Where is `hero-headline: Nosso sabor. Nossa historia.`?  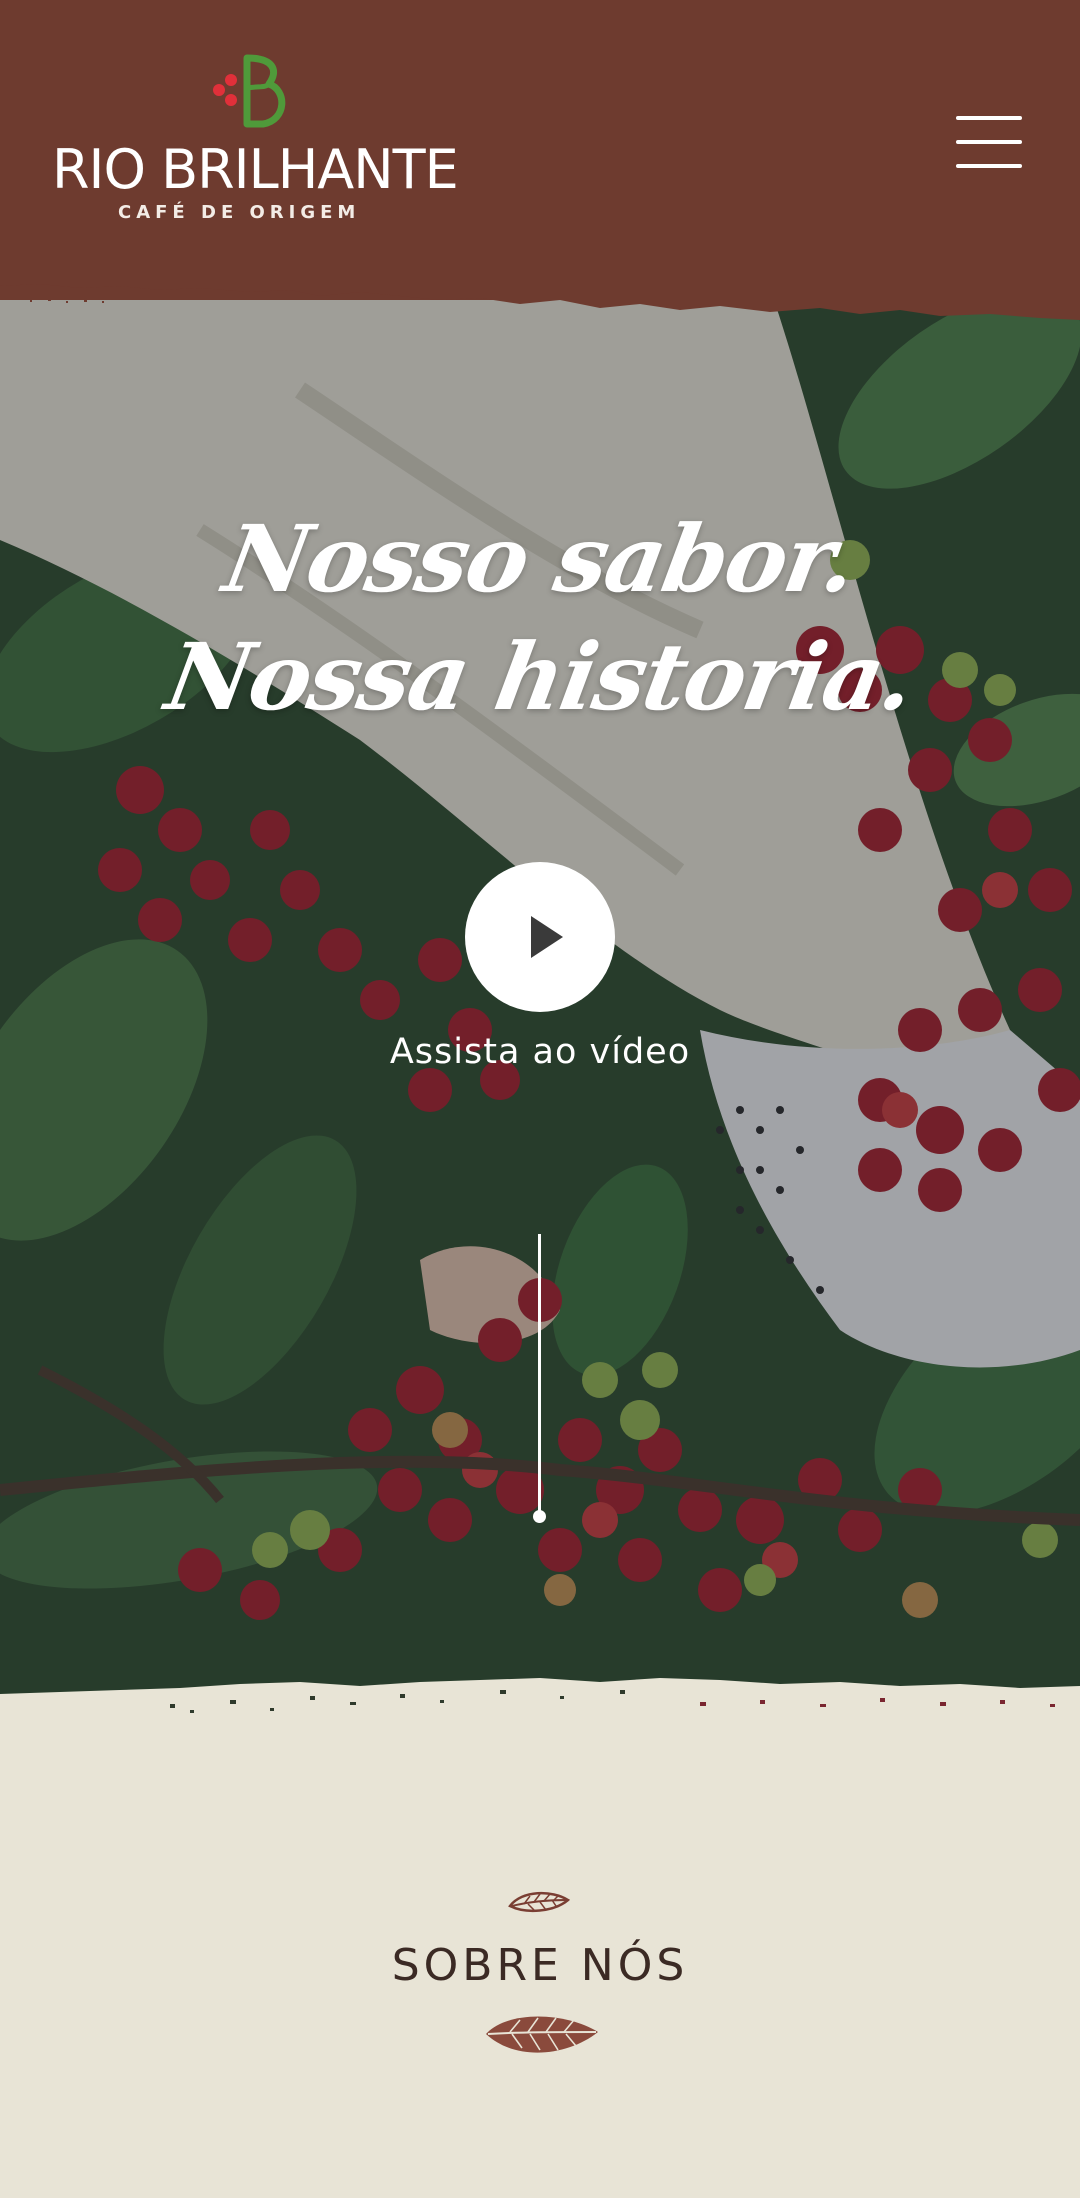
hero-headline: Nosso sabor. Nossa historia. is located at coordinates (540, 618).